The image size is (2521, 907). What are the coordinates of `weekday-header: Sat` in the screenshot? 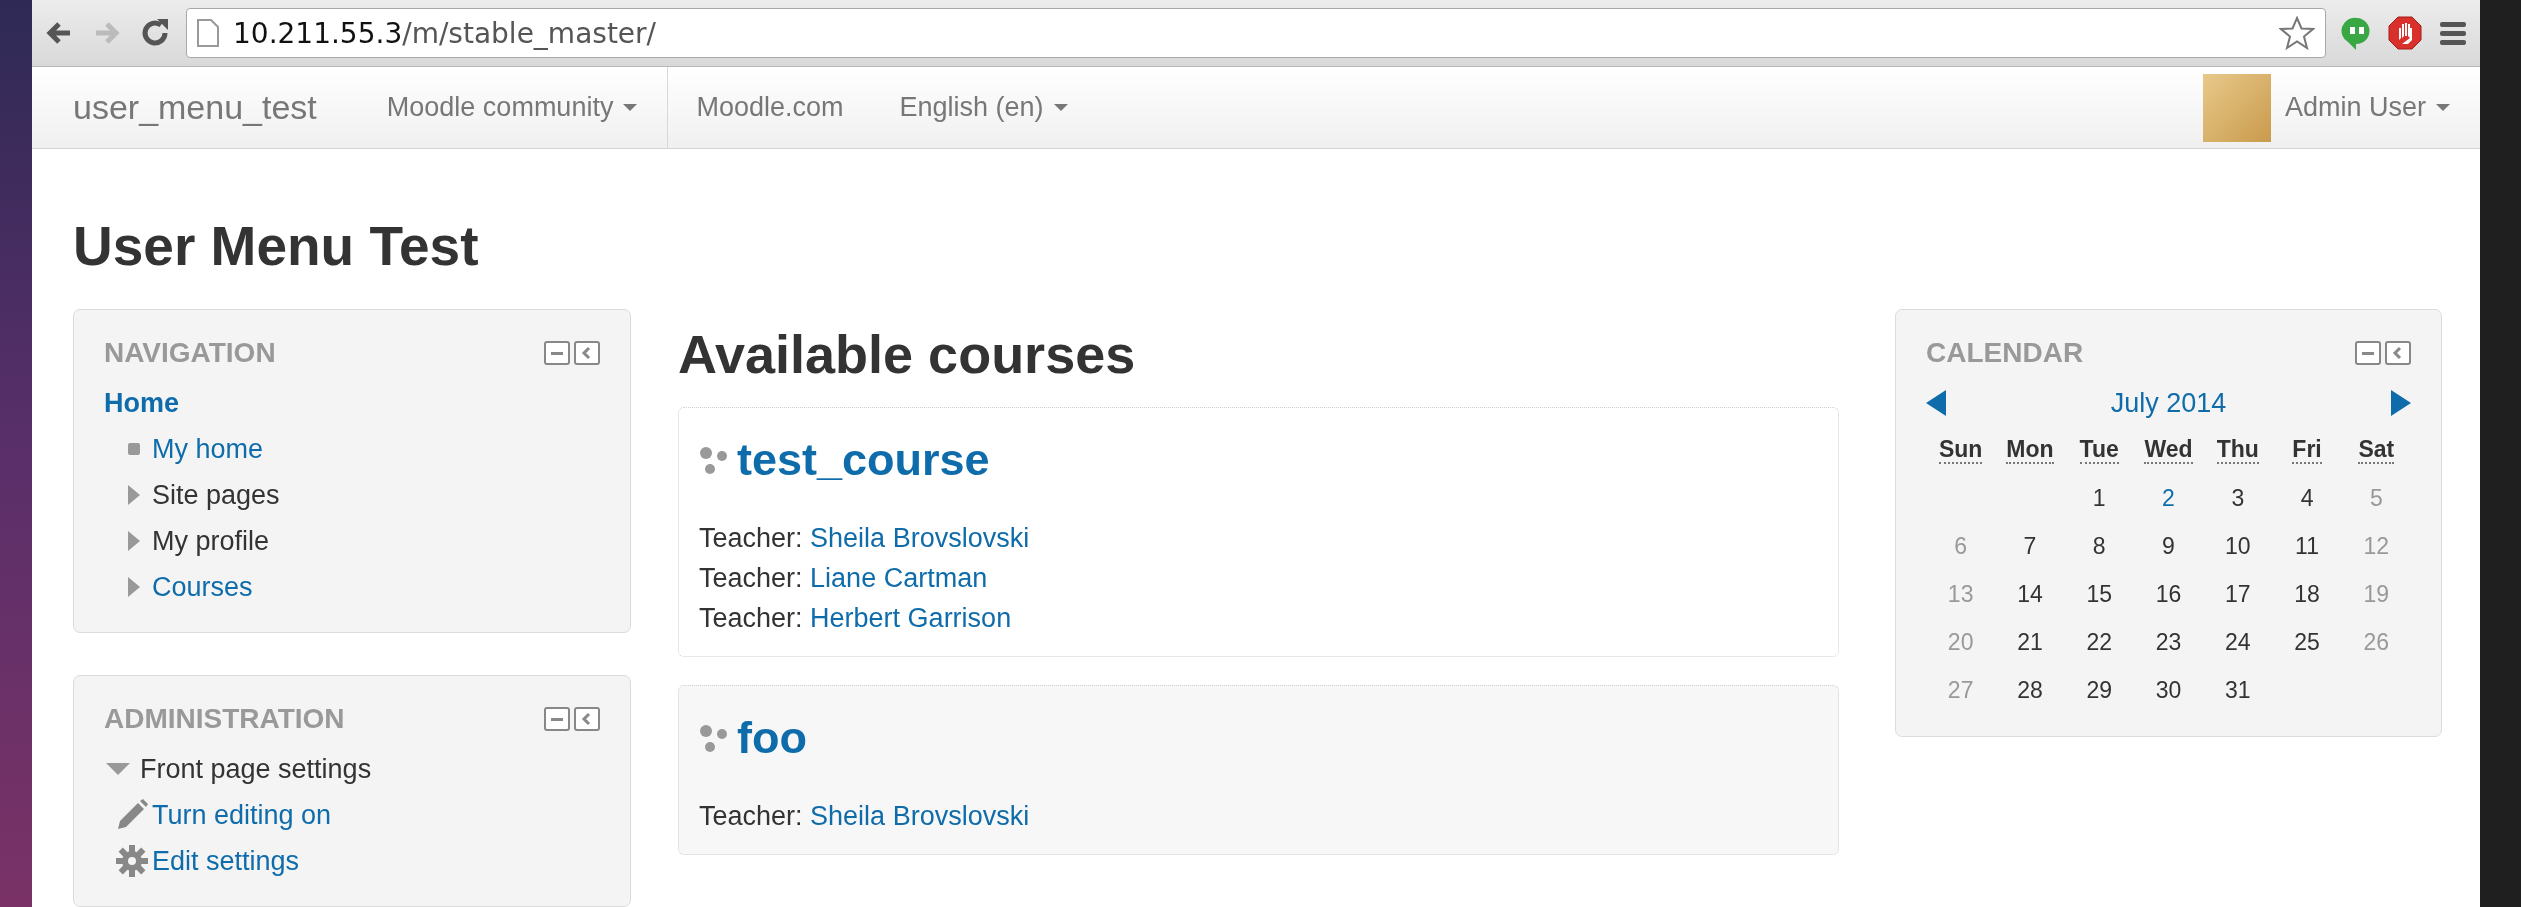 It's located at (2376, 450).